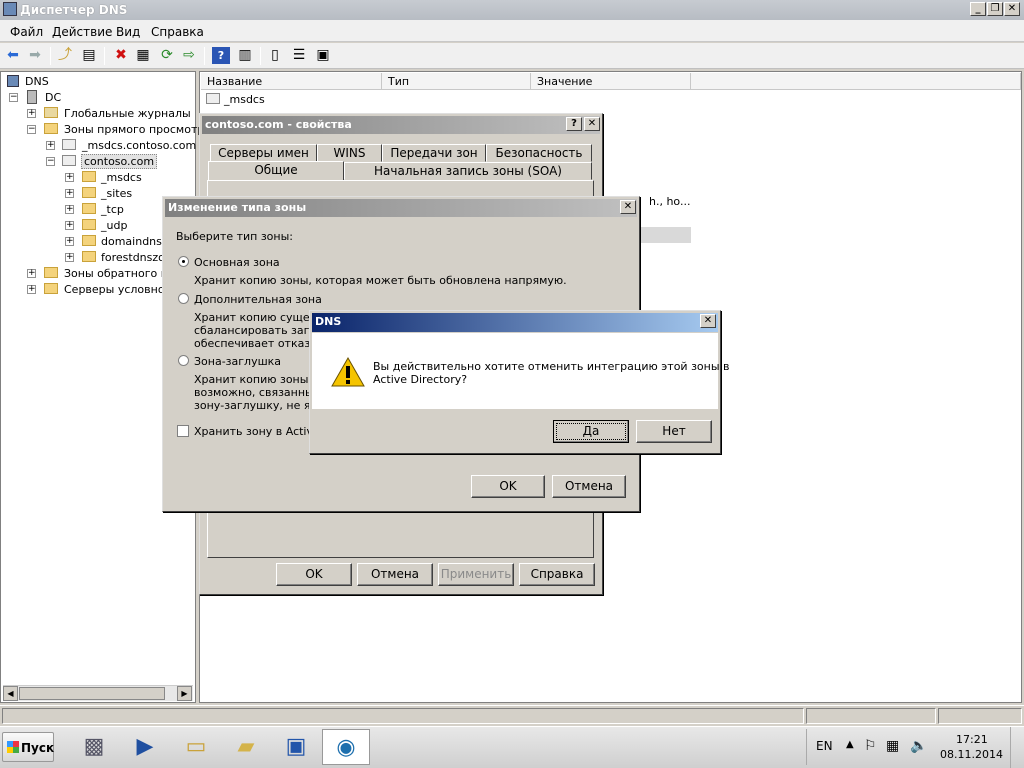  Describe the element at coordinates (50, 56) in the screenshot. I see `toolbar-separator` at that location.